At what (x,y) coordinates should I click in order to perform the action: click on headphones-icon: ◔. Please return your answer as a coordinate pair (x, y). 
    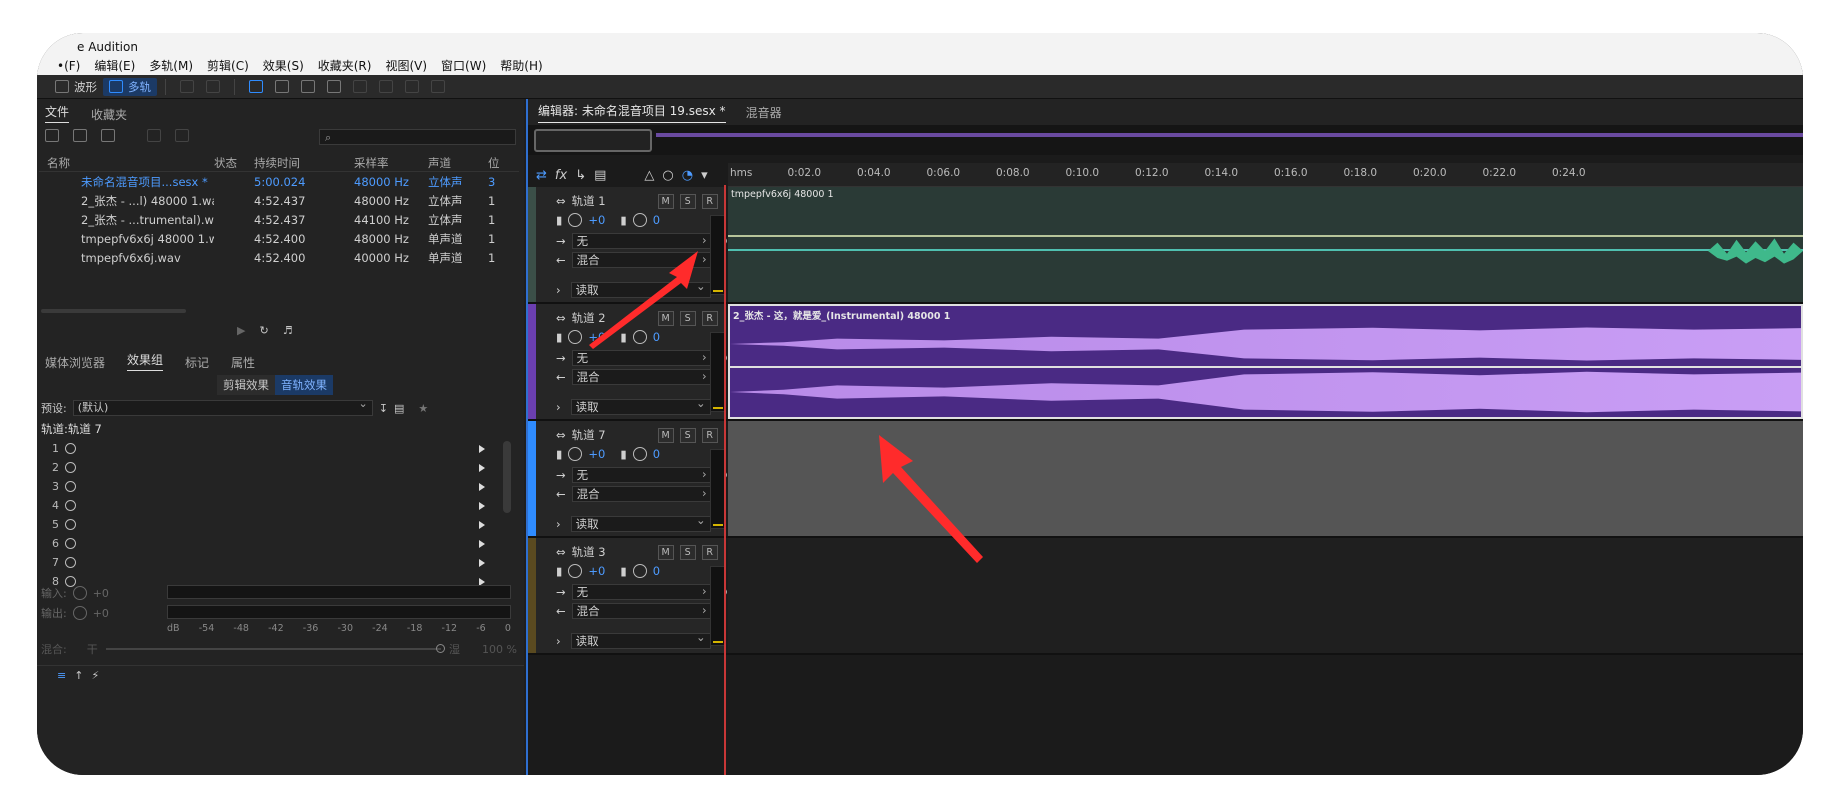
    Looking at the image, I should click on (687, 175).